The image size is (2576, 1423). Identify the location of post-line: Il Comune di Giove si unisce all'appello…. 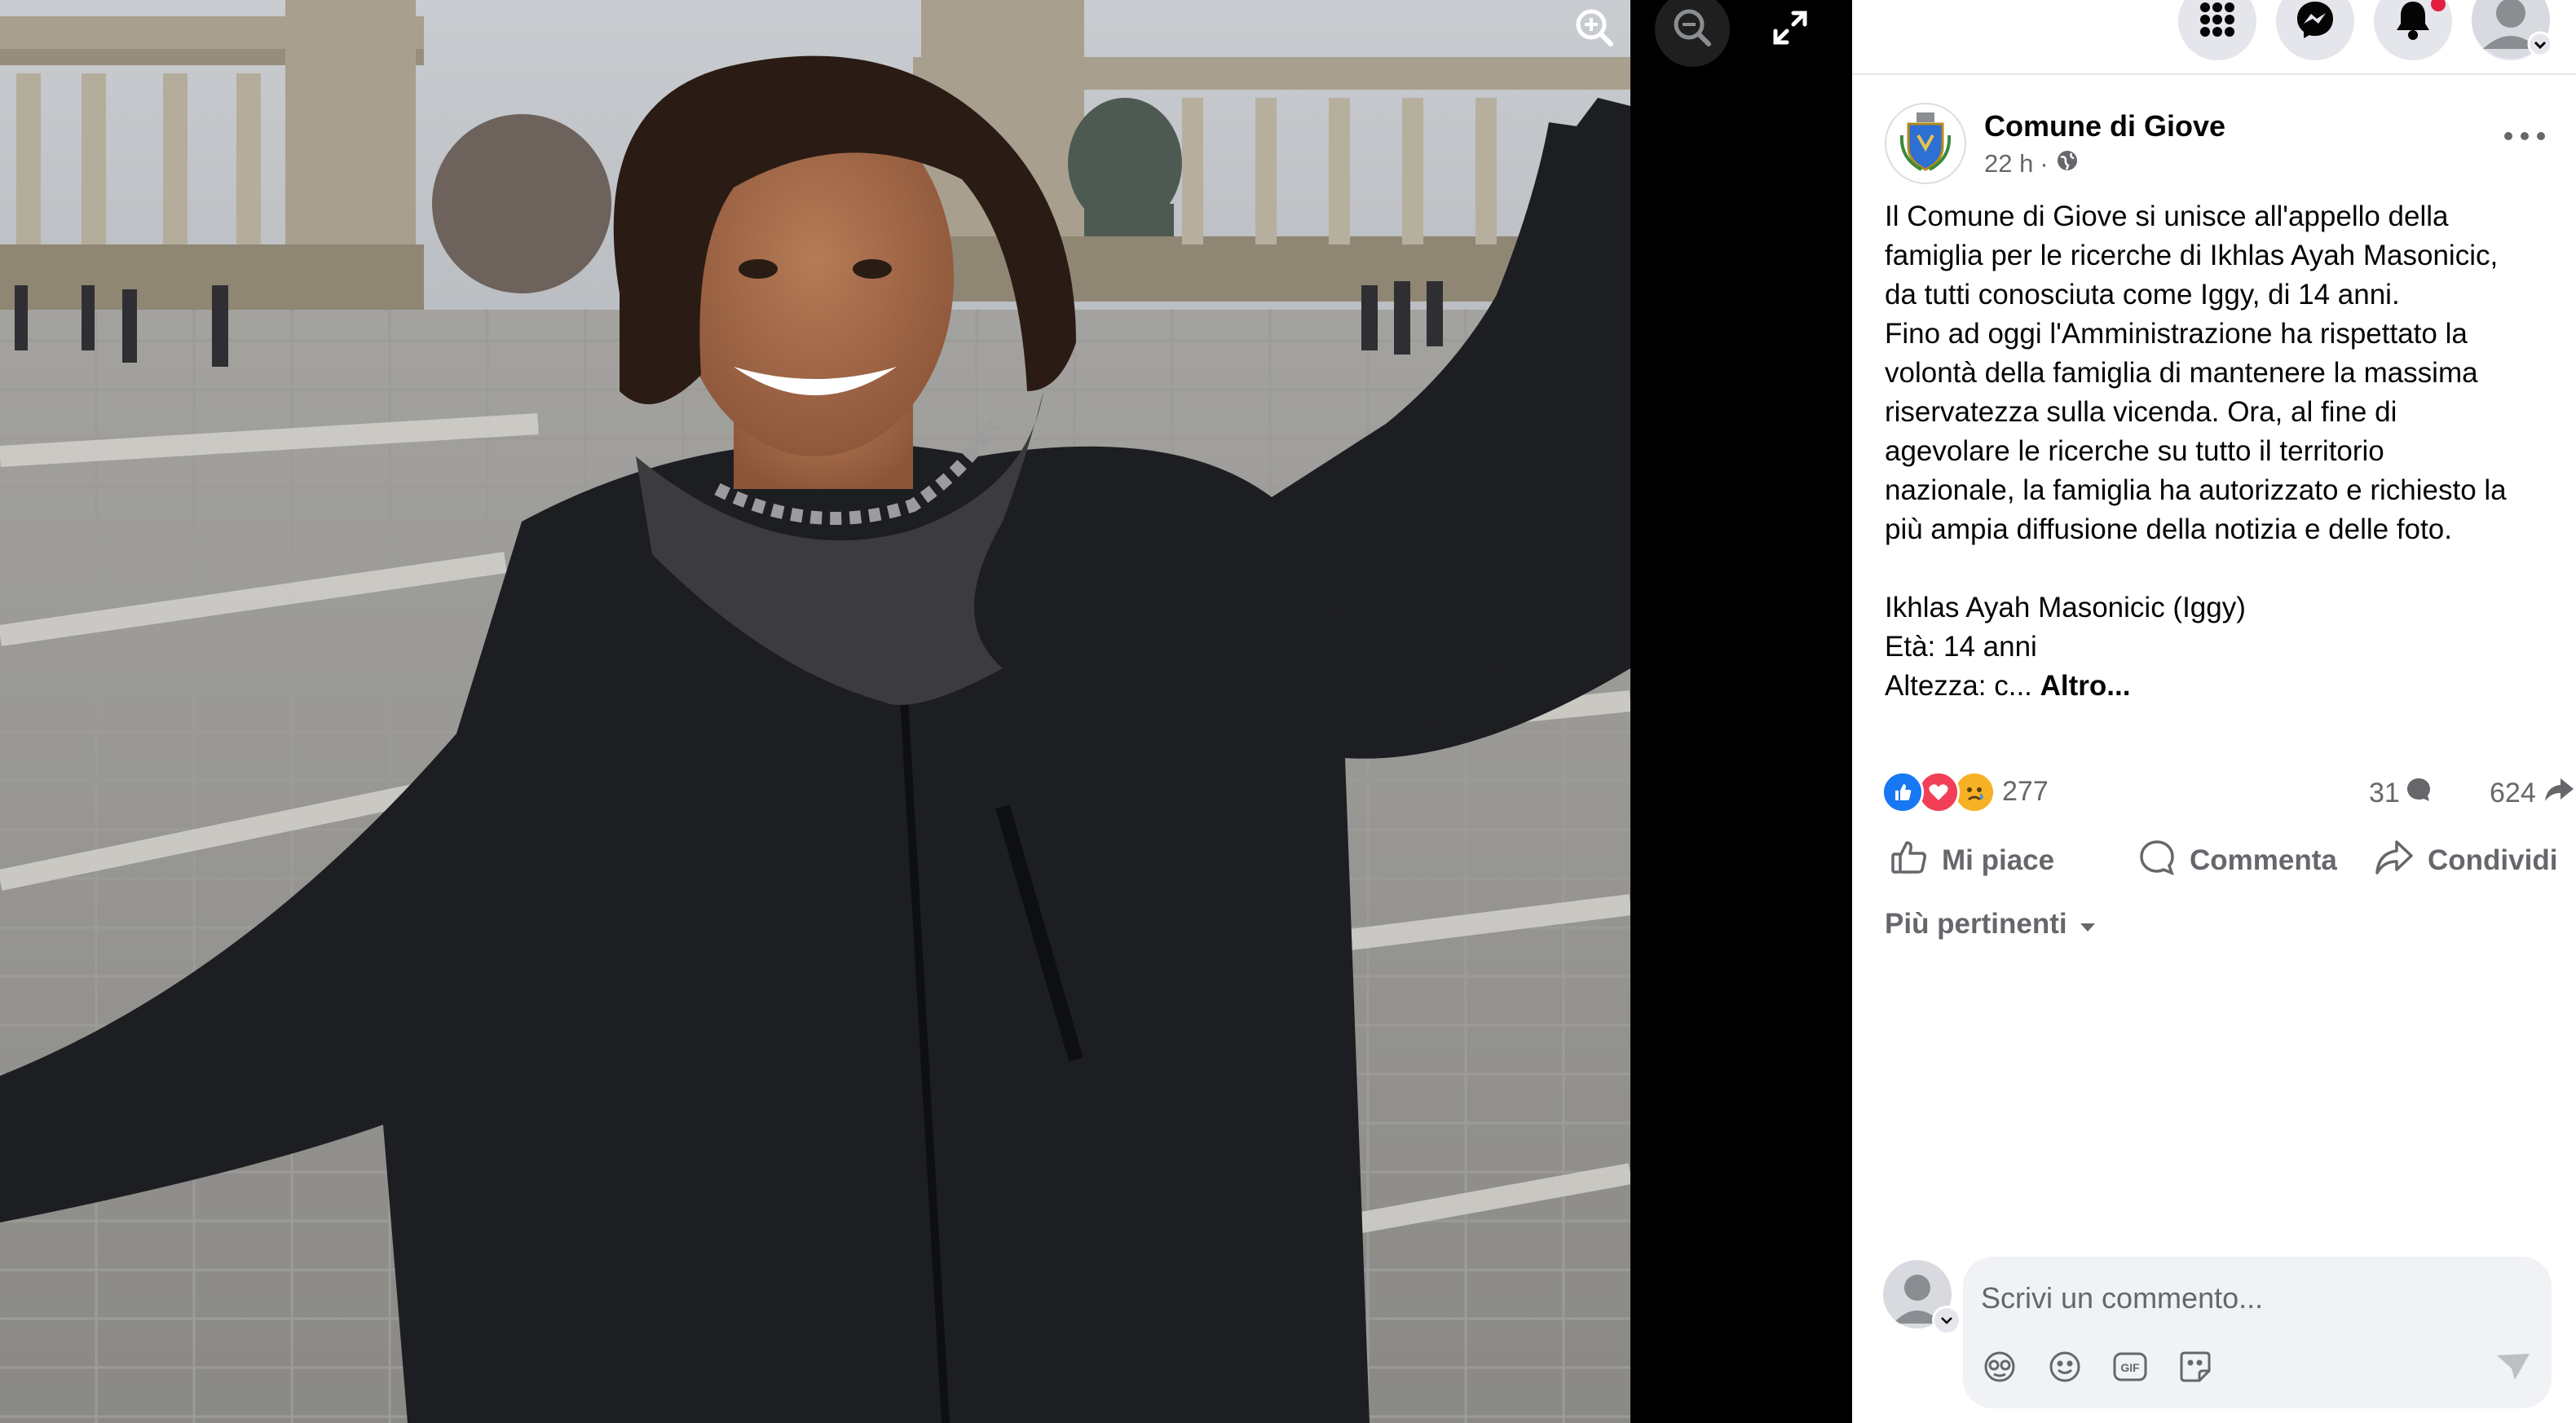
(2167, 216).